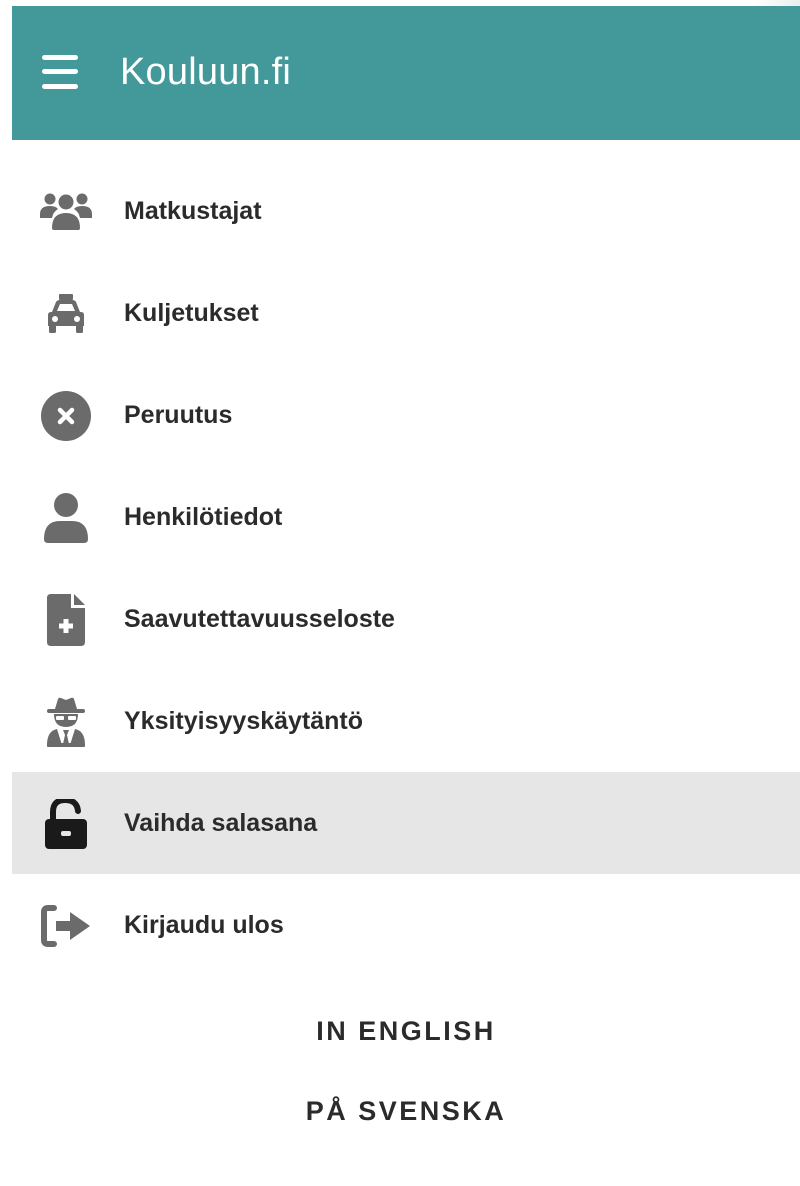  What do you see at coordinates (66, 416) in the screenshot?
I see `cancel-circle-icon` at bounding box center [66, 416].